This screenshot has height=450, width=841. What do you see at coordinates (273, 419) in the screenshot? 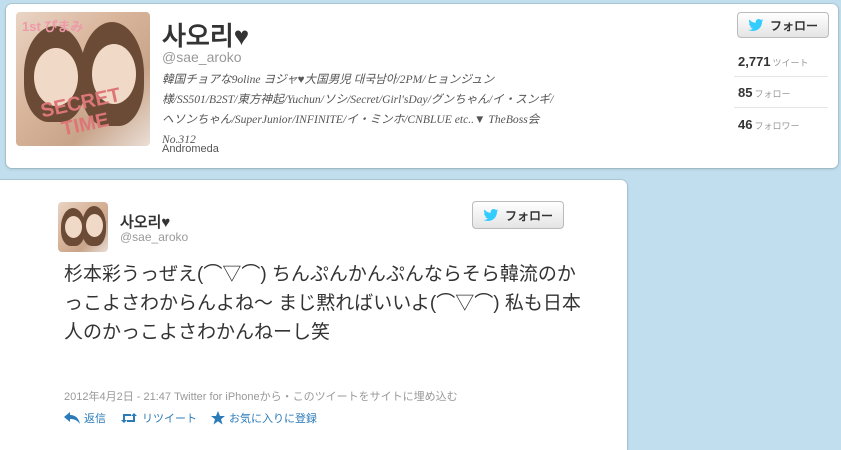
I see `favorite-label: お気に入りに登録` at bounding box center [273, 419].